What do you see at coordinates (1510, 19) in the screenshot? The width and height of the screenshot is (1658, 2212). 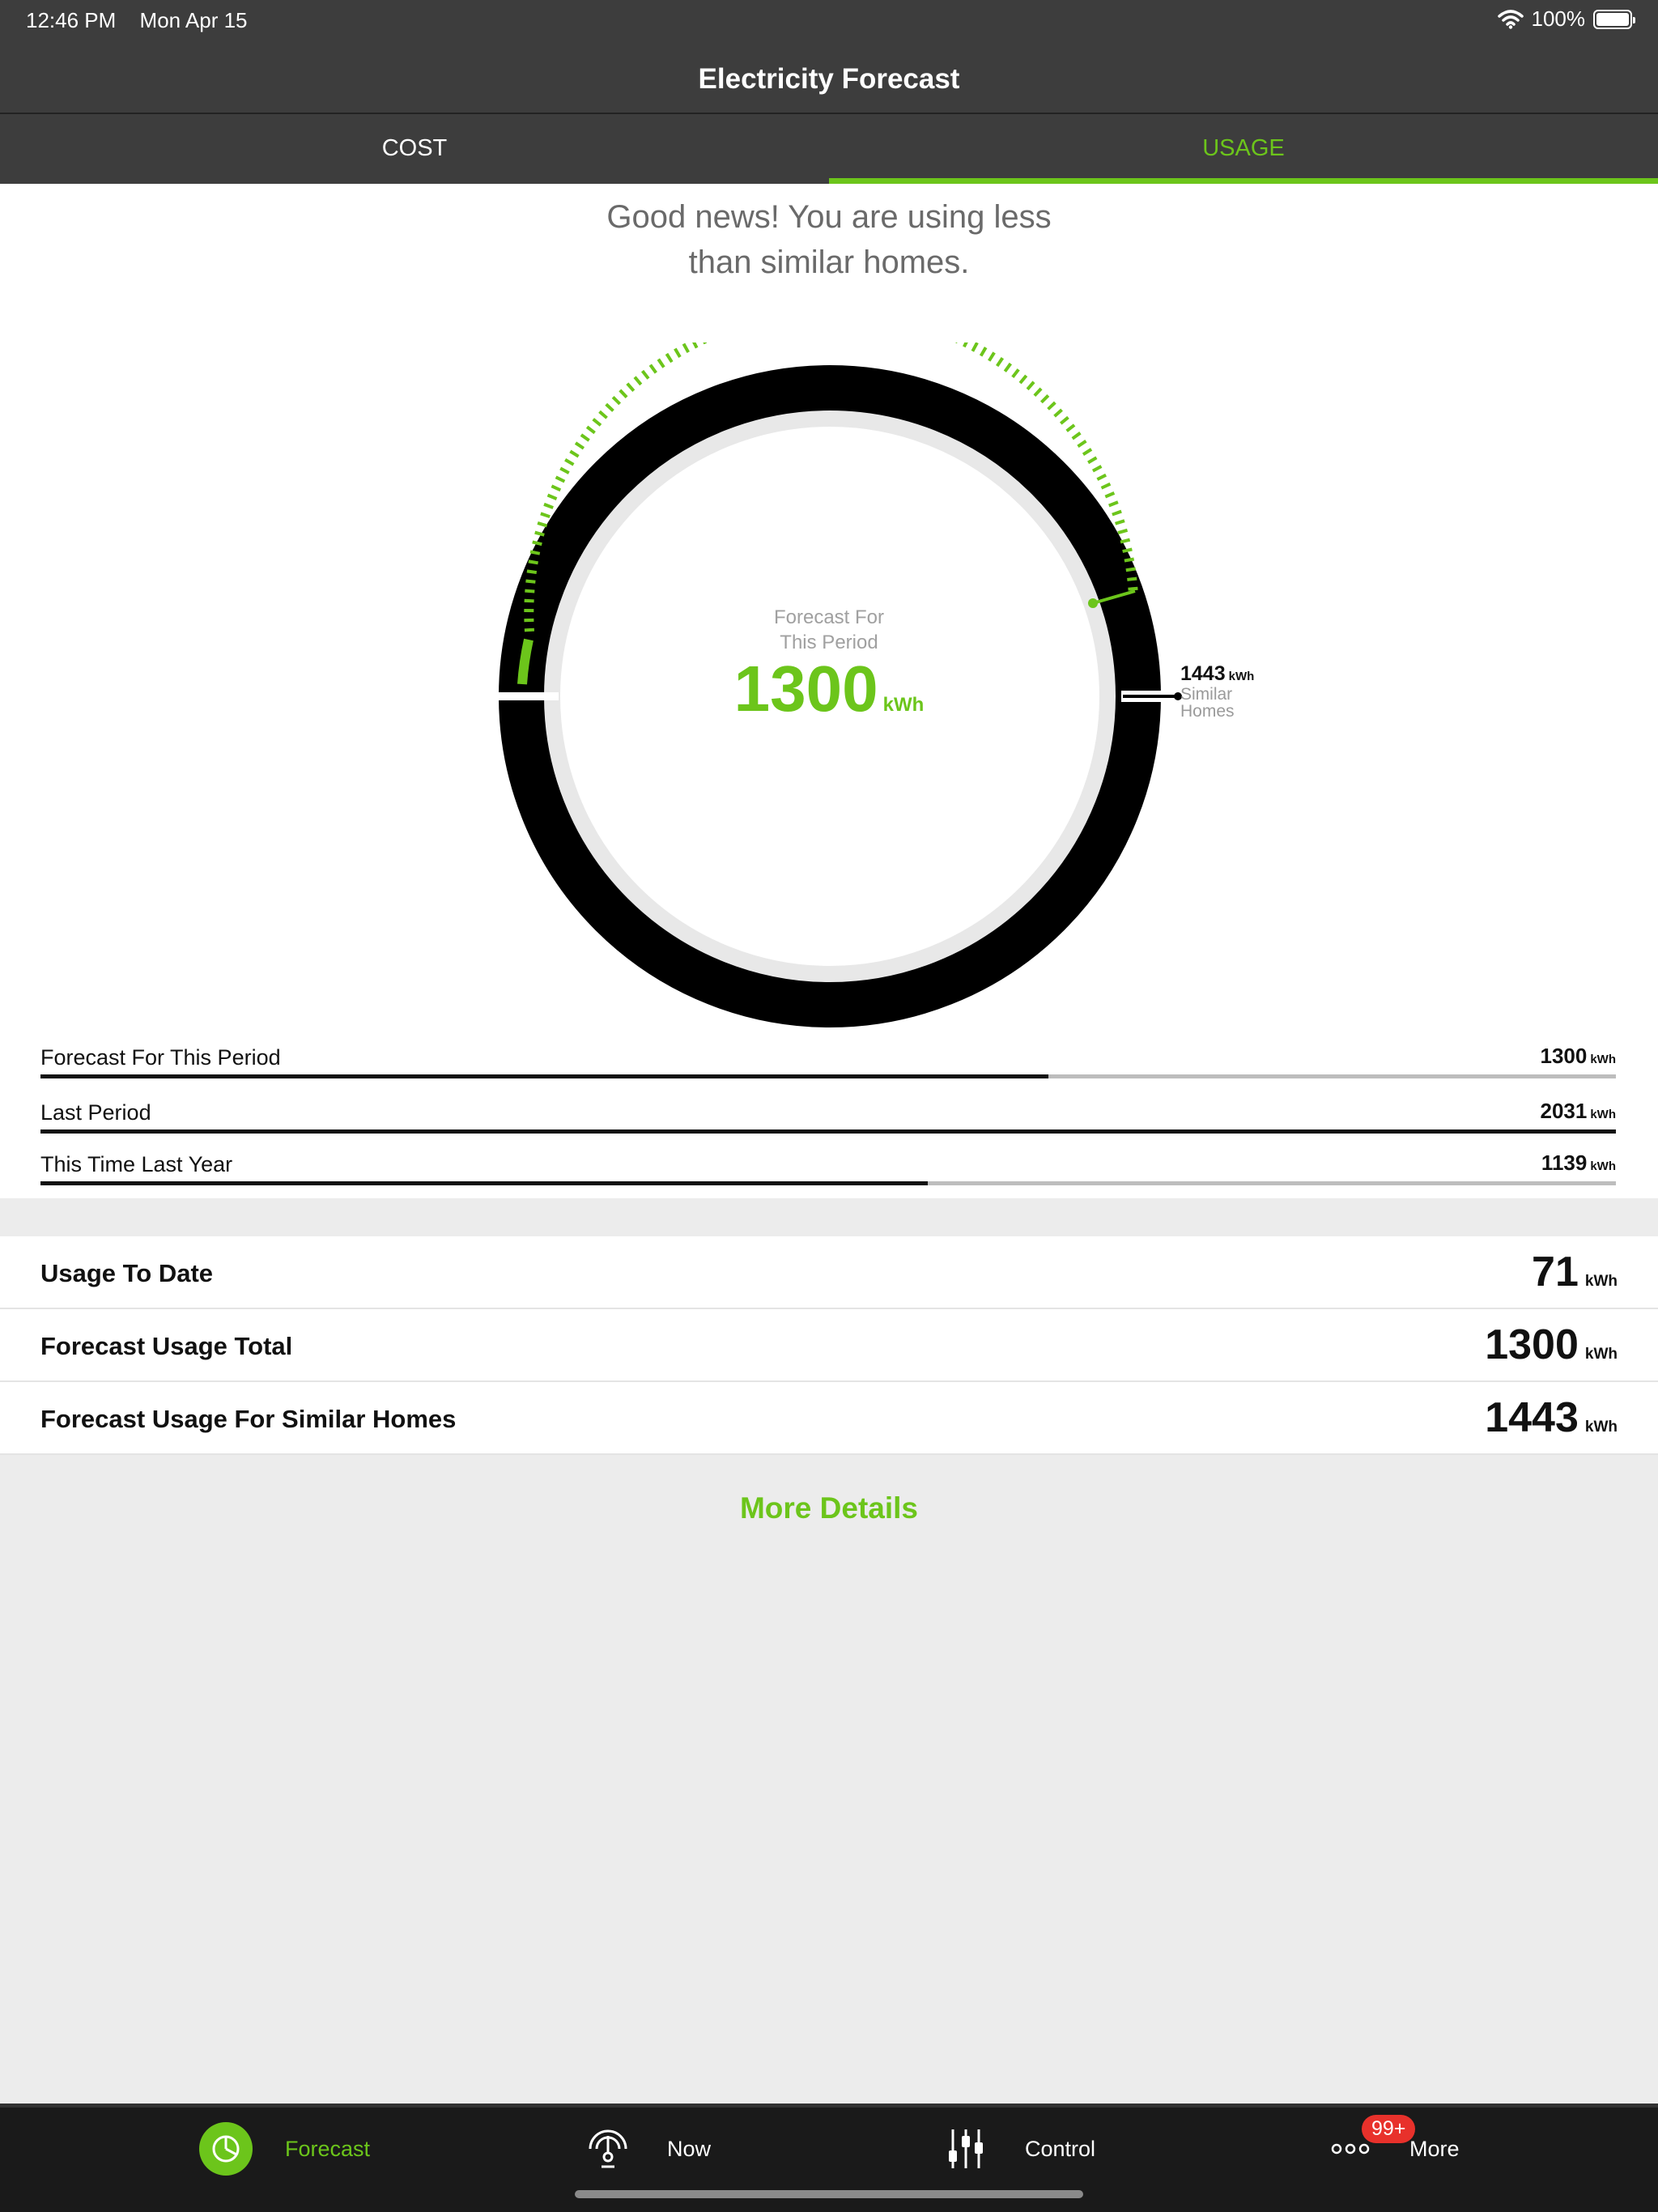 I see `wifi-icon` at bounding box center [1510, 19].